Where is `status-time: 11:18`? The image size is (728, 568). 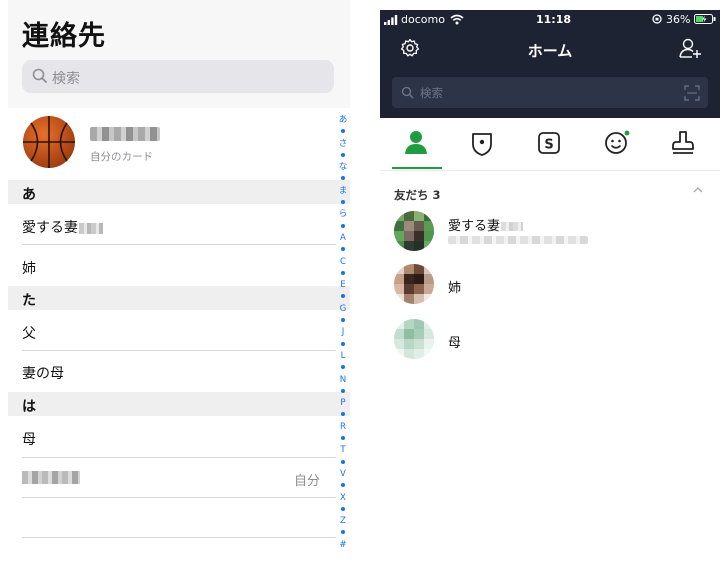
status-time: 11:18 is located at coordinates (554, 19).